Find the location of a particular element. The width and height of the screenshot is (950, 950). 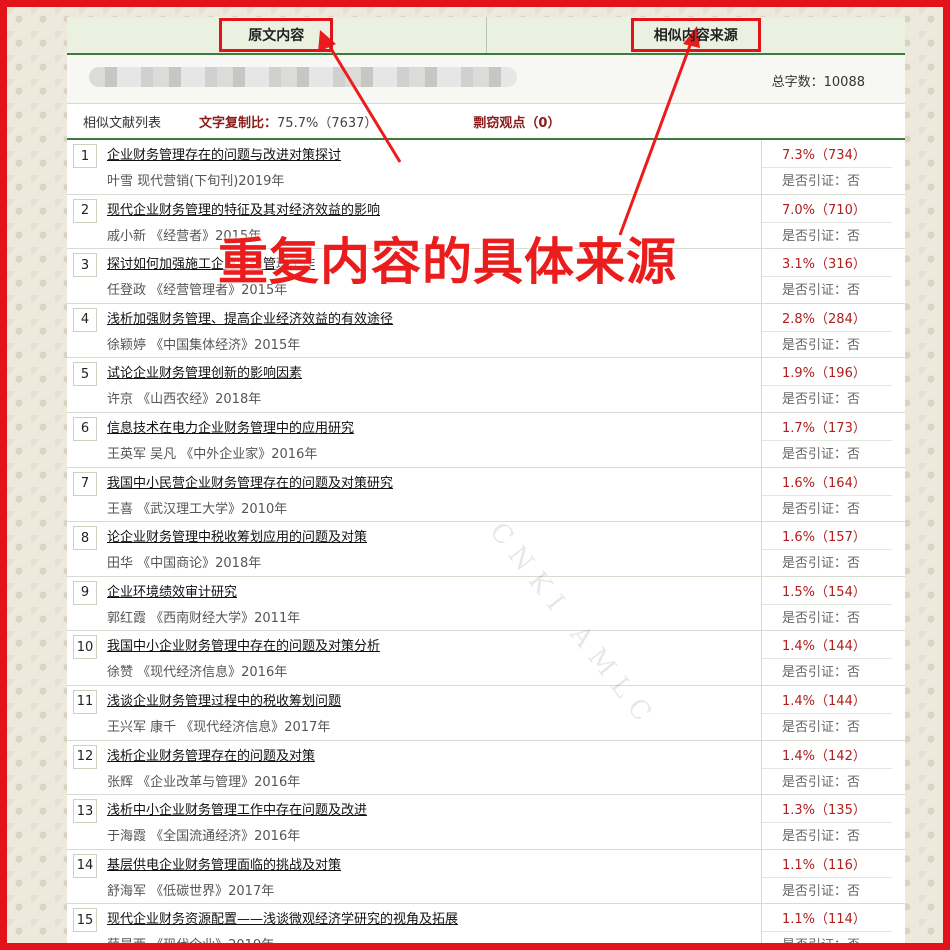

similarity-cell: 1.5%（154） 是否引证：否 is located at coordinates (826, 603).